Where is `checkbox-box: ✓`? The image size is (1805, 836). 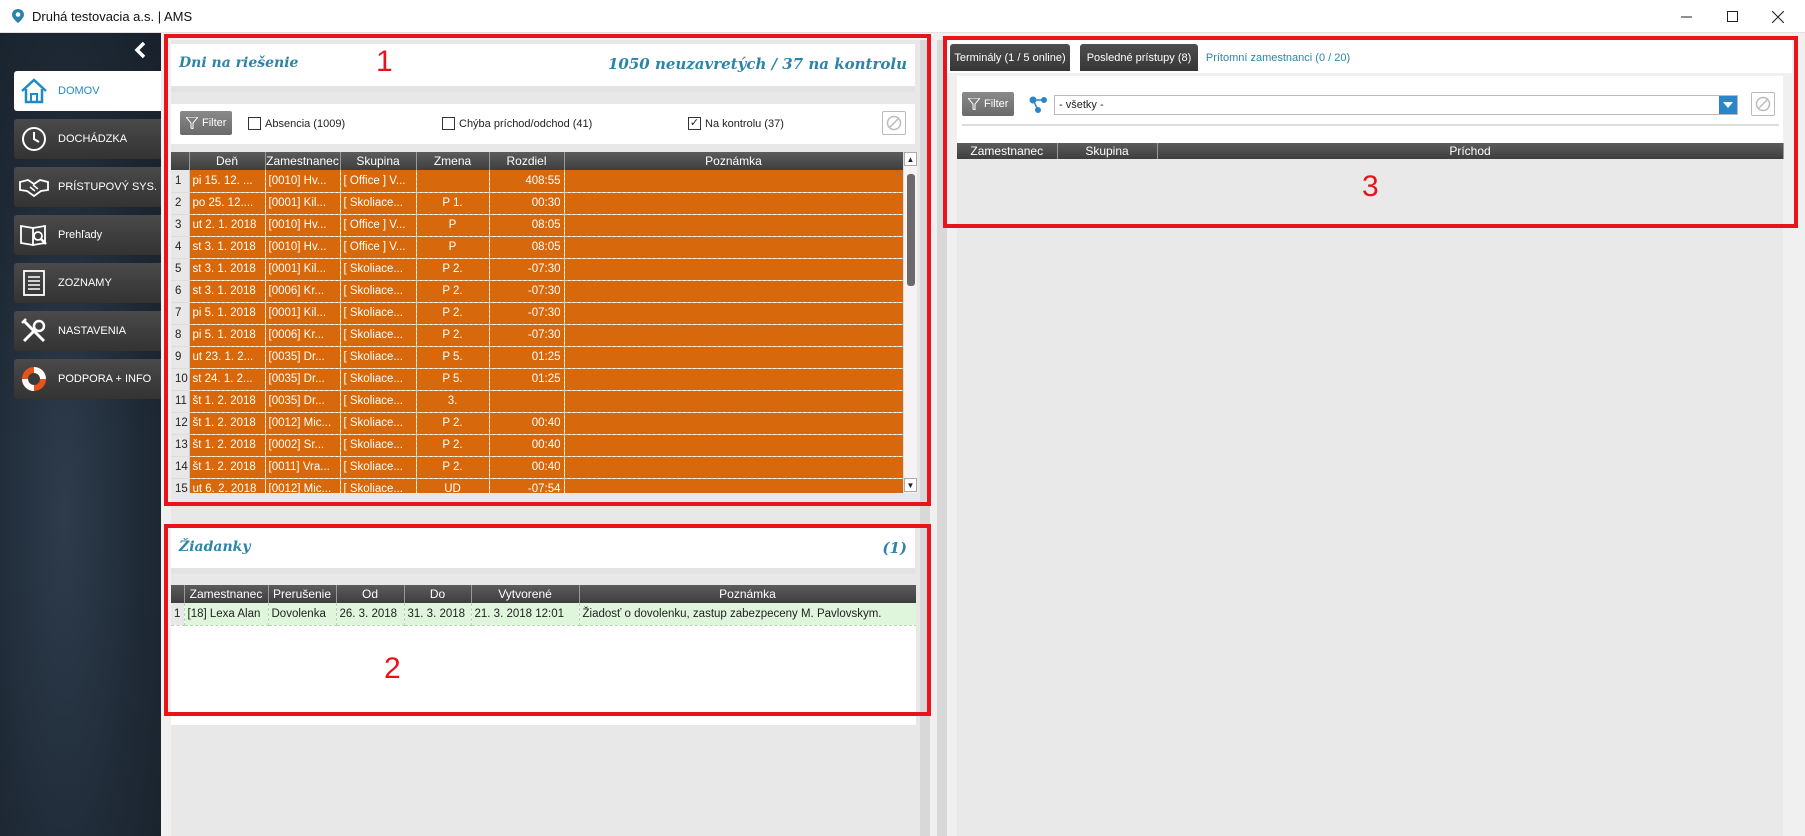 checkbox-box: ✓ is located at coordinates (694, 123).